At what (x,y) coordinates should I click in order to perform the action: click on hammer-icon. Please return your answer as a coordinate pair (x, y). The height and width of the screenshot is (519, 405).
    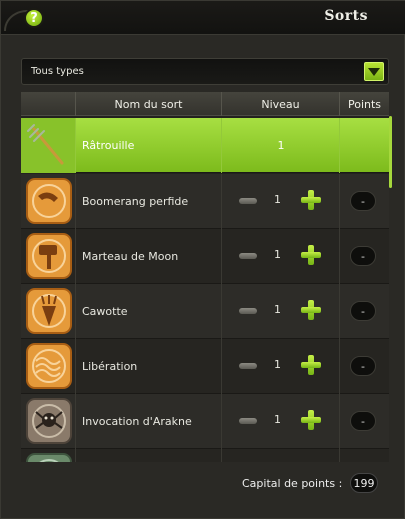
    Looking at the image, I should click on (49, 256).